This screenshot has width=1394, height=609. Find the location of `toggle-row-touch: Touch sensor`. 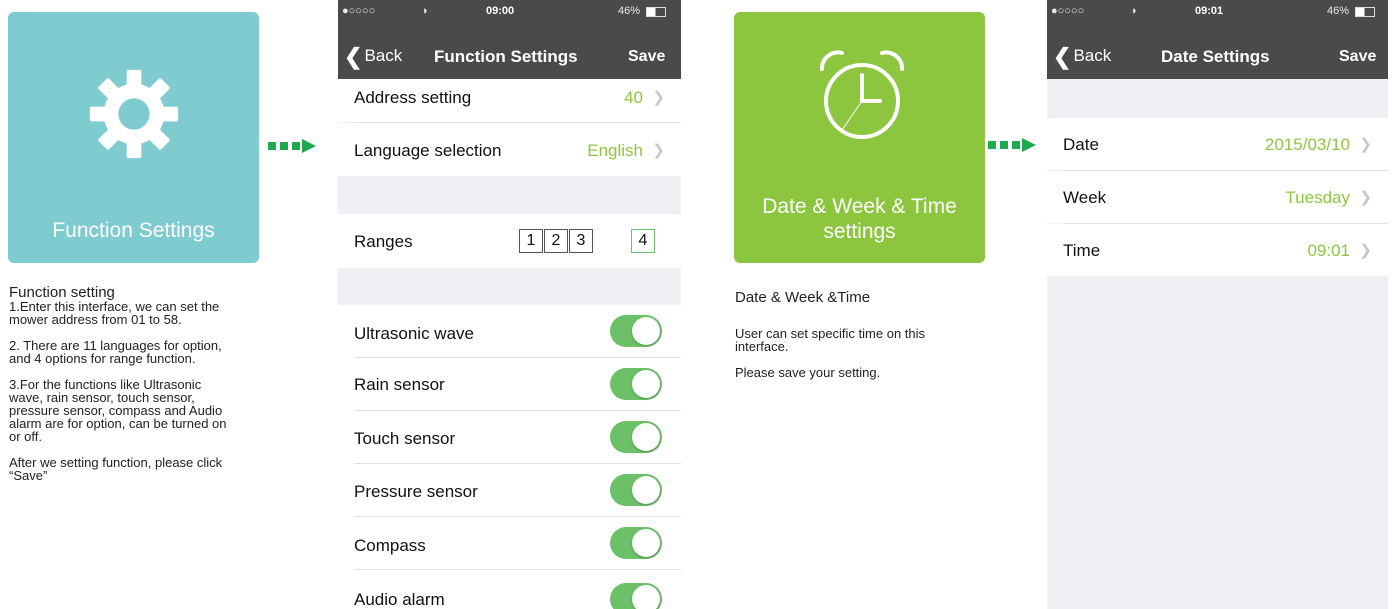

toggle-row-touch: Touch sensor is located at coordinates (509, 437).